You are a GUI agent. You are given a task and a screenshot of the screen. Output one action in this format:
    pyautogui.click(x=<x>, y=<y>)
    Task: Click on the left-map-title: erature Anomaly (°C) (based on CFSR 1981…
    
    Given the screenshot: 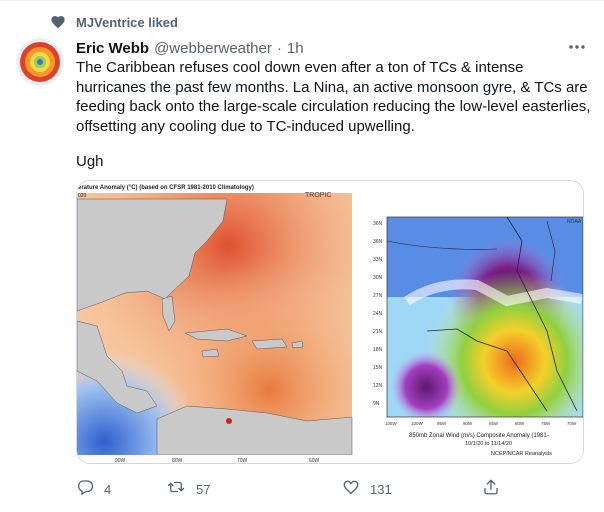 What is the action you would take?
    pyautogui.click(x=166, y=188)
    